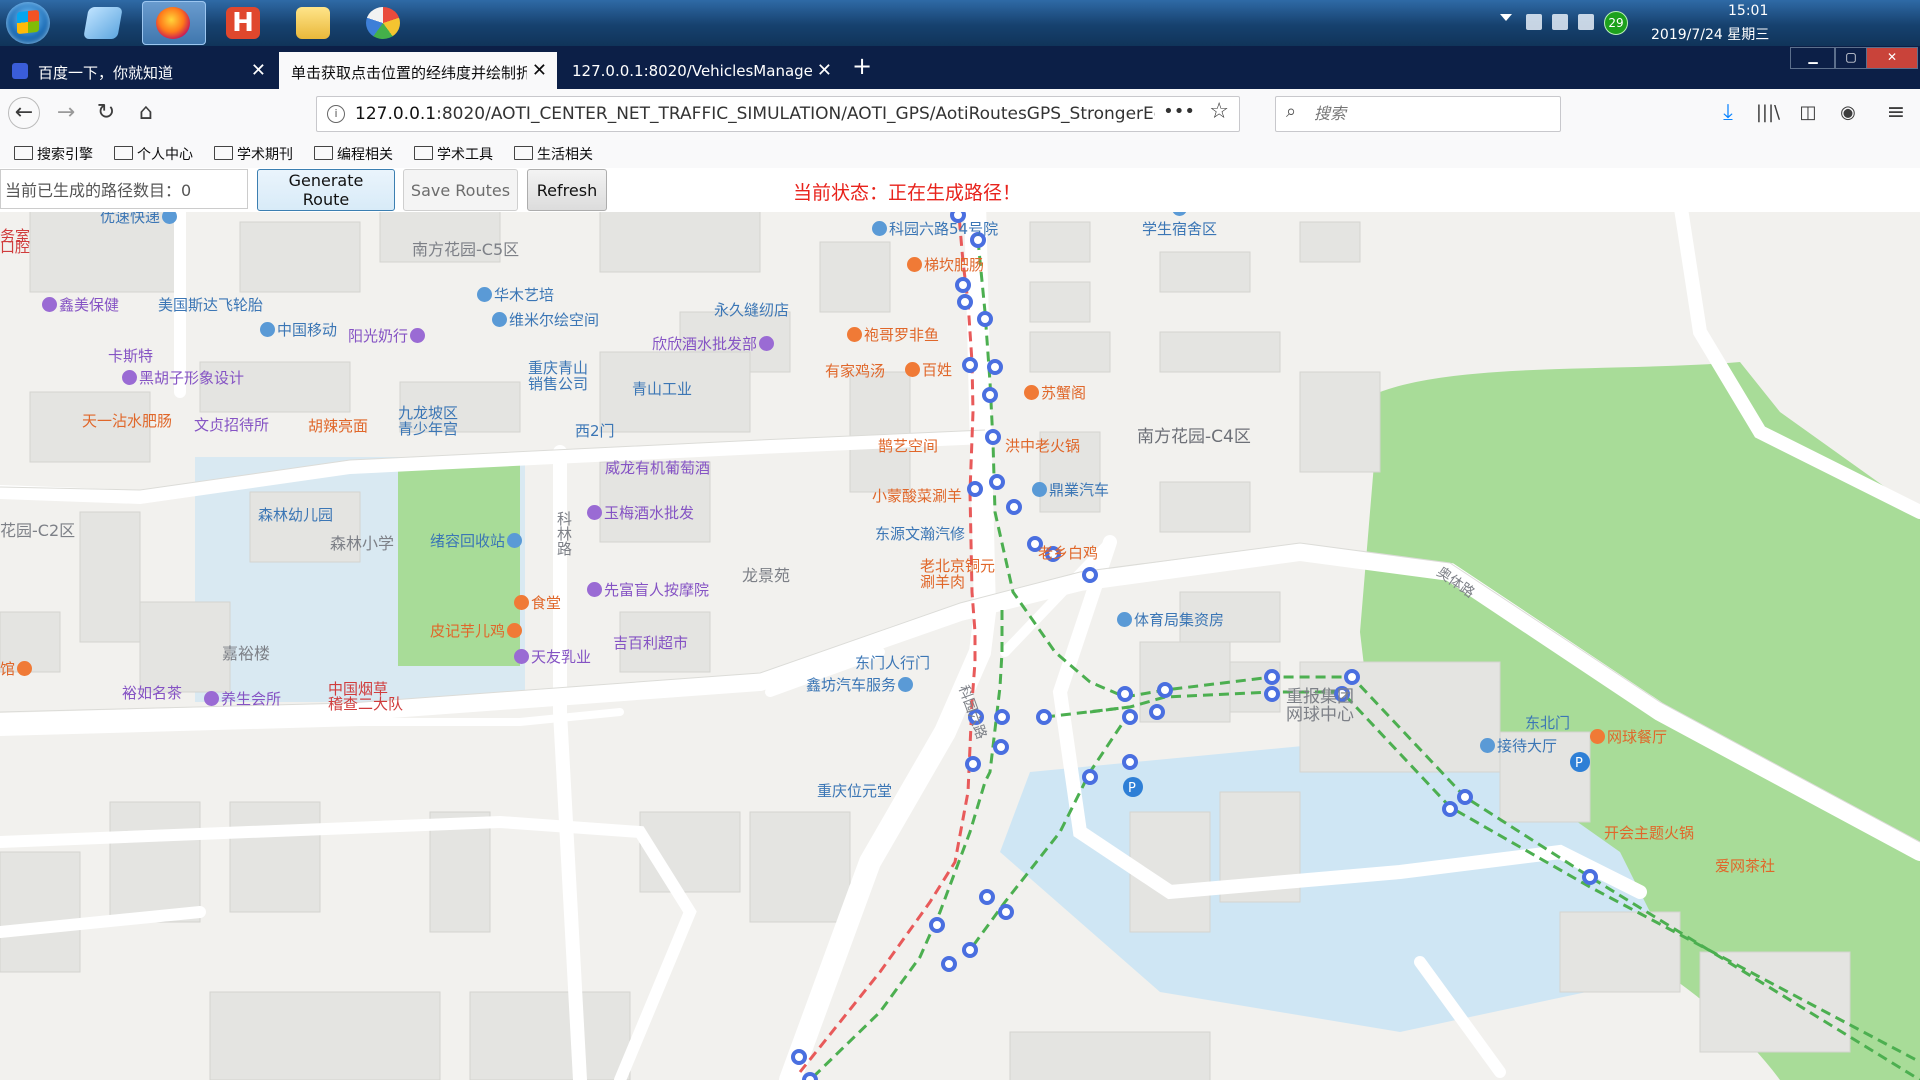 The width and height of the screenshot is (1920, 1080). I want to click on maximize-button: ▢, so click(1851, 58).